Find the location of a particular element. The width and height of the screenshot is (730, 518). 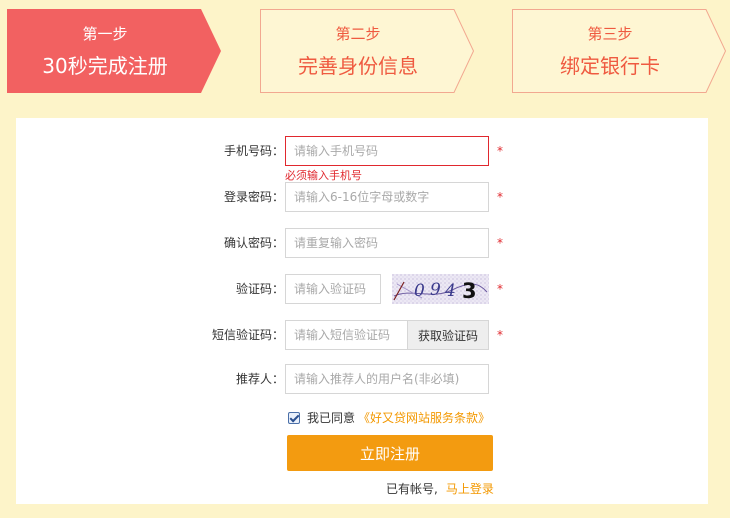

password-required-mark: * is located at coordinates (500, 197).